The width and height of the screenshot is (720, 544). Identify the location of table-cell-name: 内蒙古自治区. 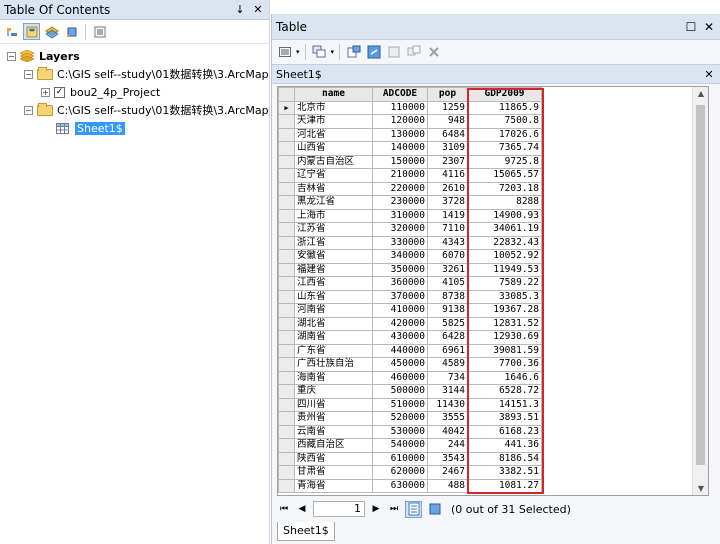
(333, 161).